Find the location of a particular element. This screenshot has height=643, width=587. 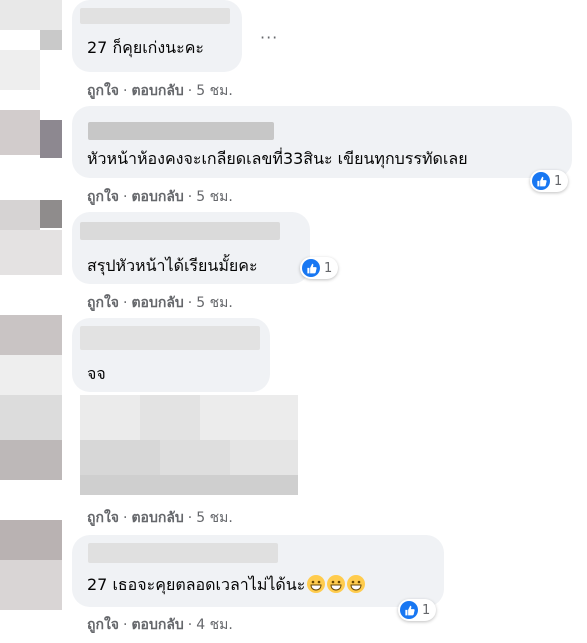

avatar-column is located at coordinates (31, 321).